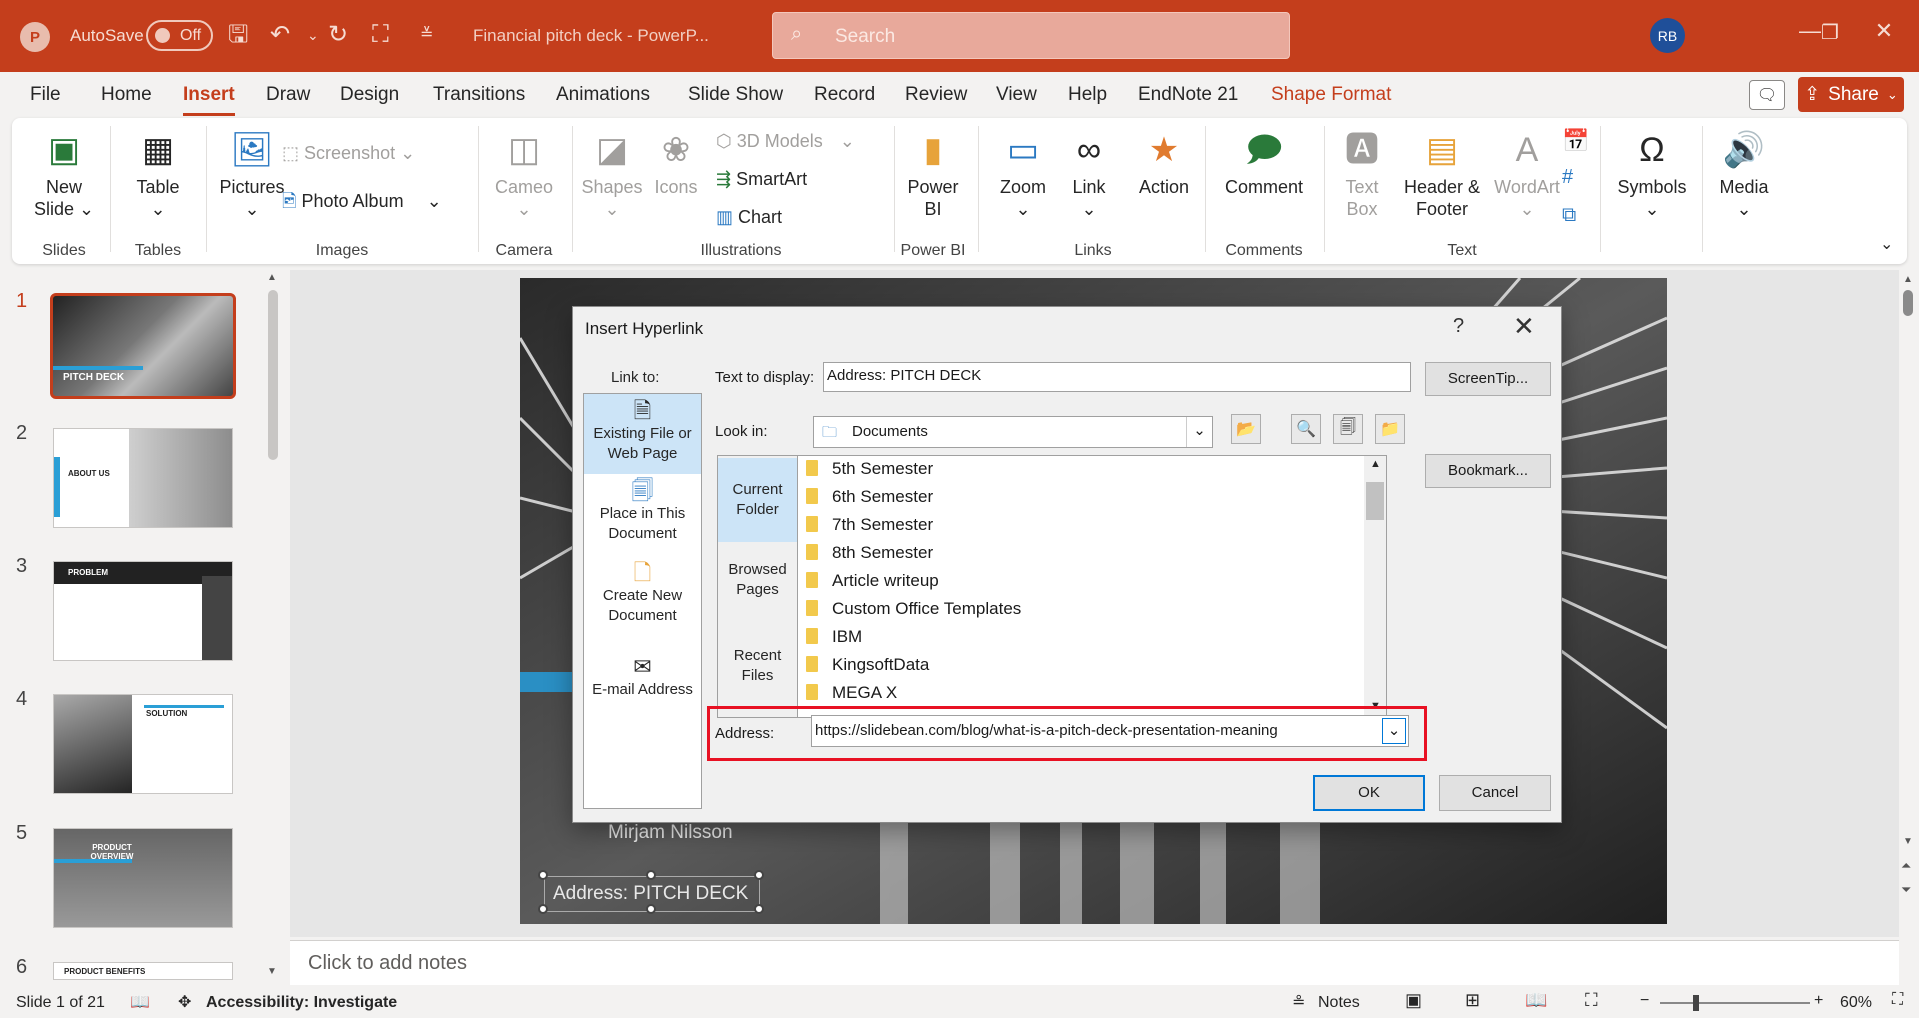  What do you see at coordinates (757, 662) in the screenshot?
I see `nav-recent-files: Recent Files` at bounding box center [757, 662].